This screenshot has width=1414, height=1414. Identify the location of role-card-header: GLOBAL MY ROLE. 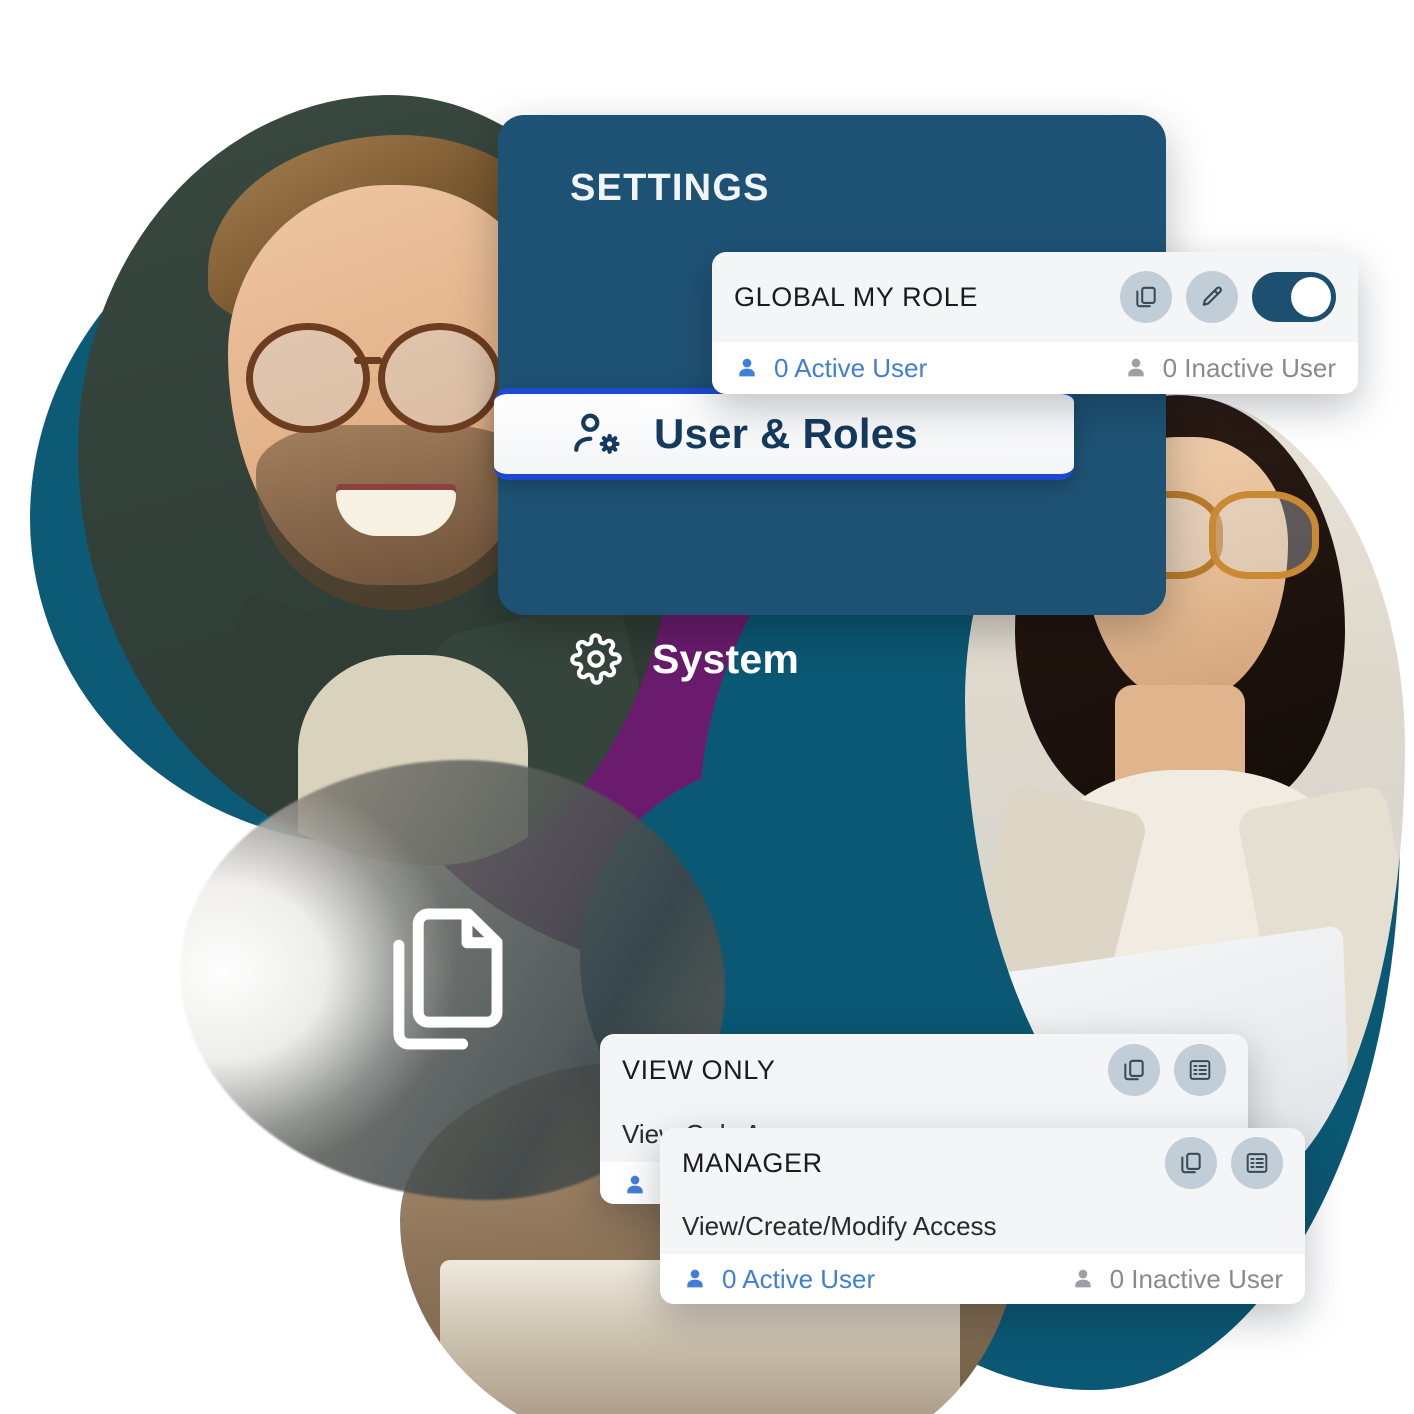
(1035, 297).